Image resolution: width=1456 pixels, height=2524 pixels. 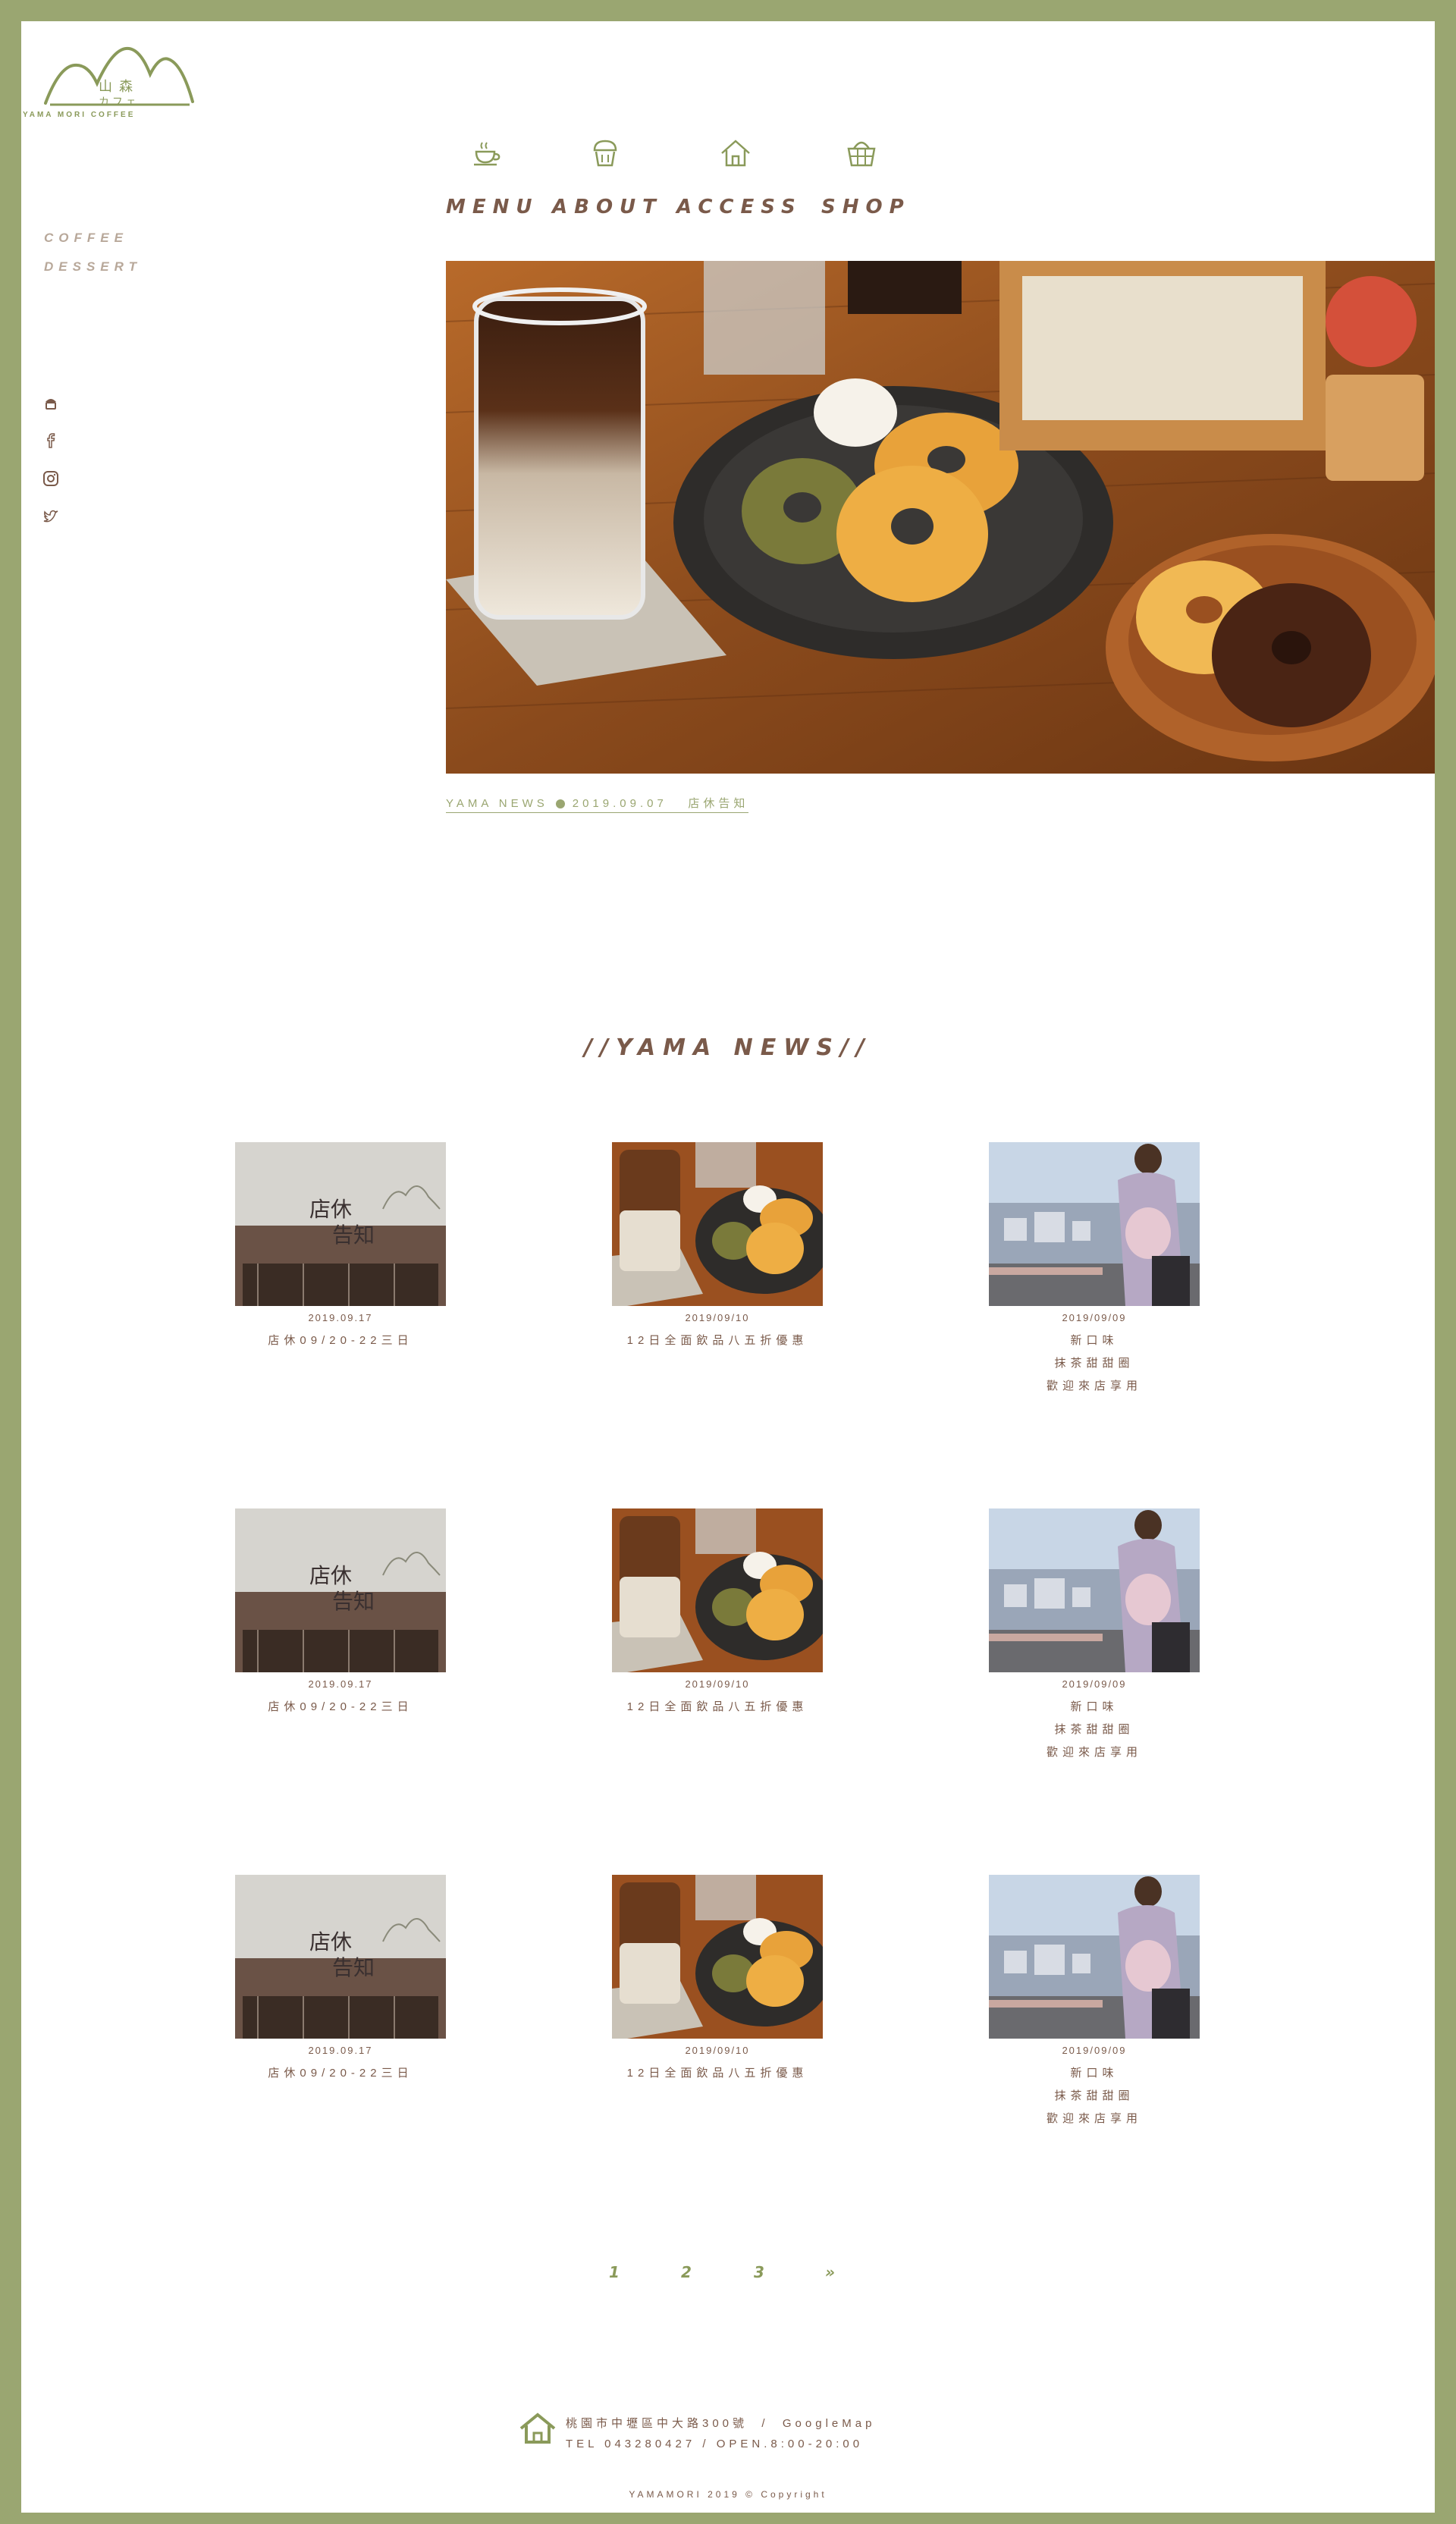 What do you see at coordinates (93, 266) in the screenshot?
I see `side-tag-dessert: DESSERT` at bounding box center [93, 266].